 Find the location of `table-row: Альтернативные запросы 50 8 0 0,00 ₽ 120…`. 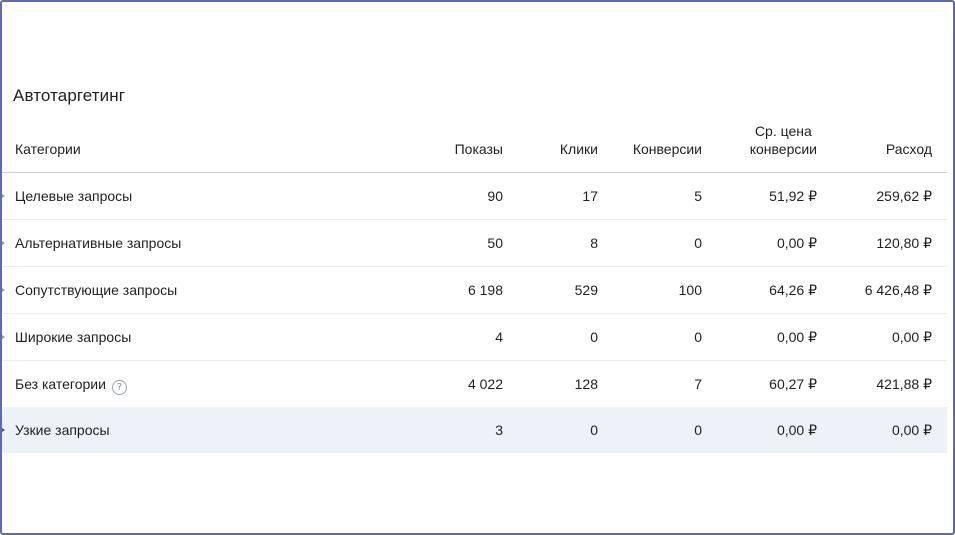

table-row: Альтернативные запросы 50 8 0 0,00 ₽ 120… is located at coordinates (474, 243).